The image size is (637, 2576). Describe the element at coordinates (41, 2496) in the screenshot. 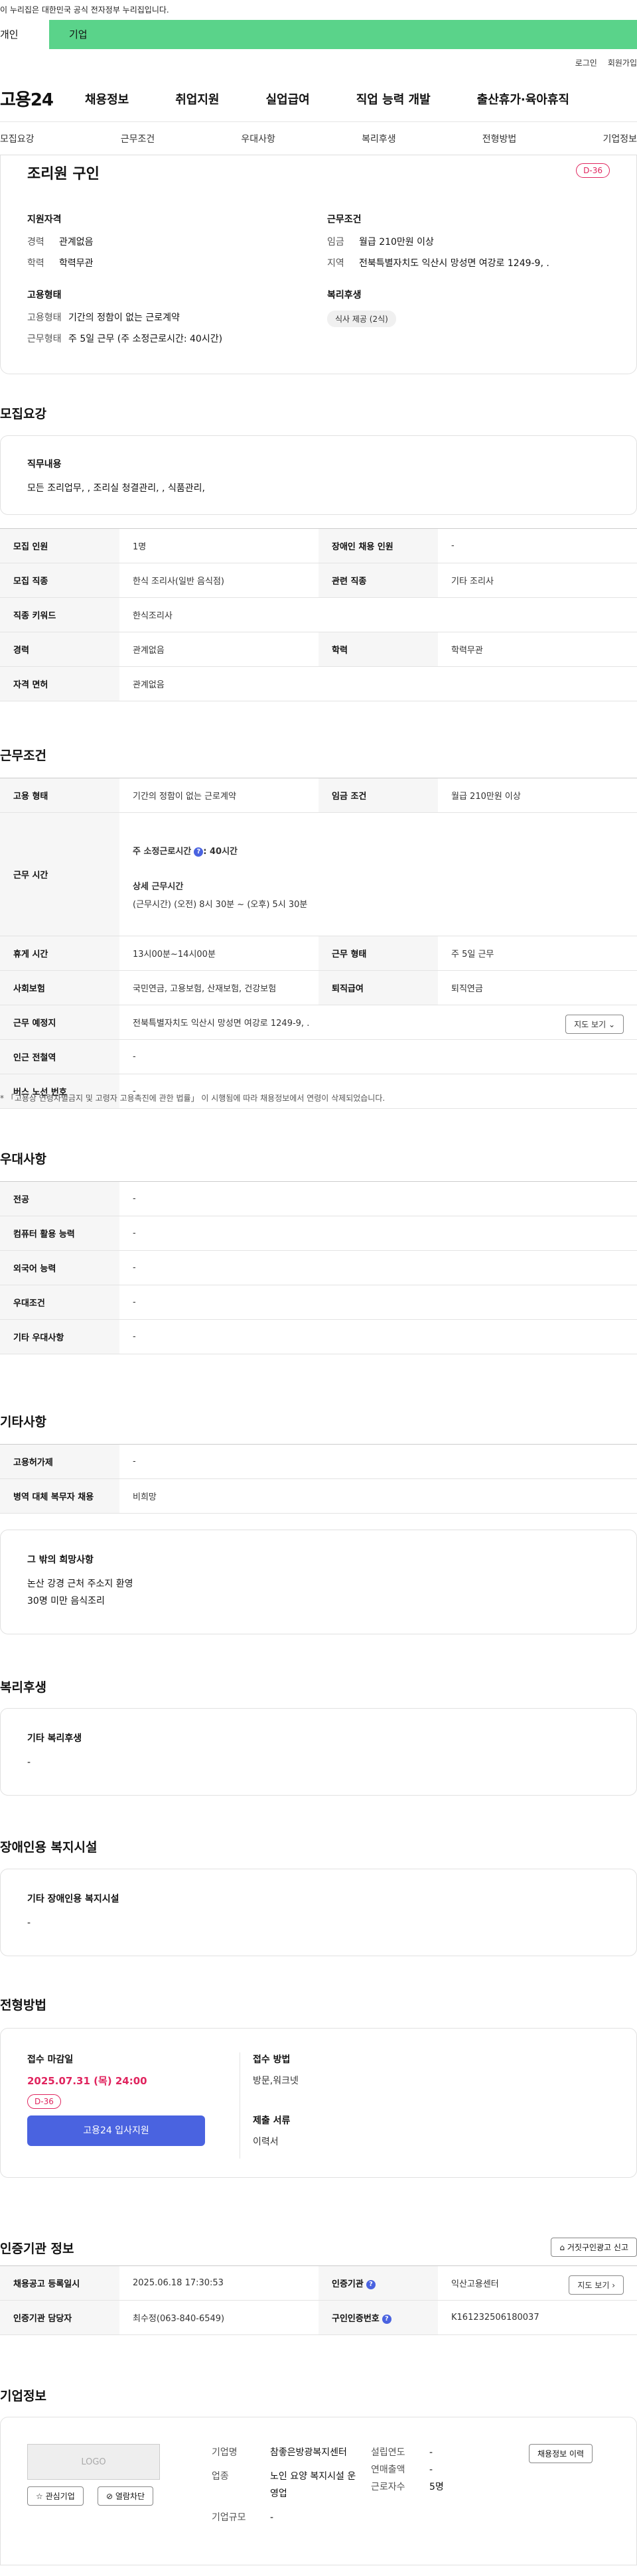

I see `star-icon: ☆` at that location.